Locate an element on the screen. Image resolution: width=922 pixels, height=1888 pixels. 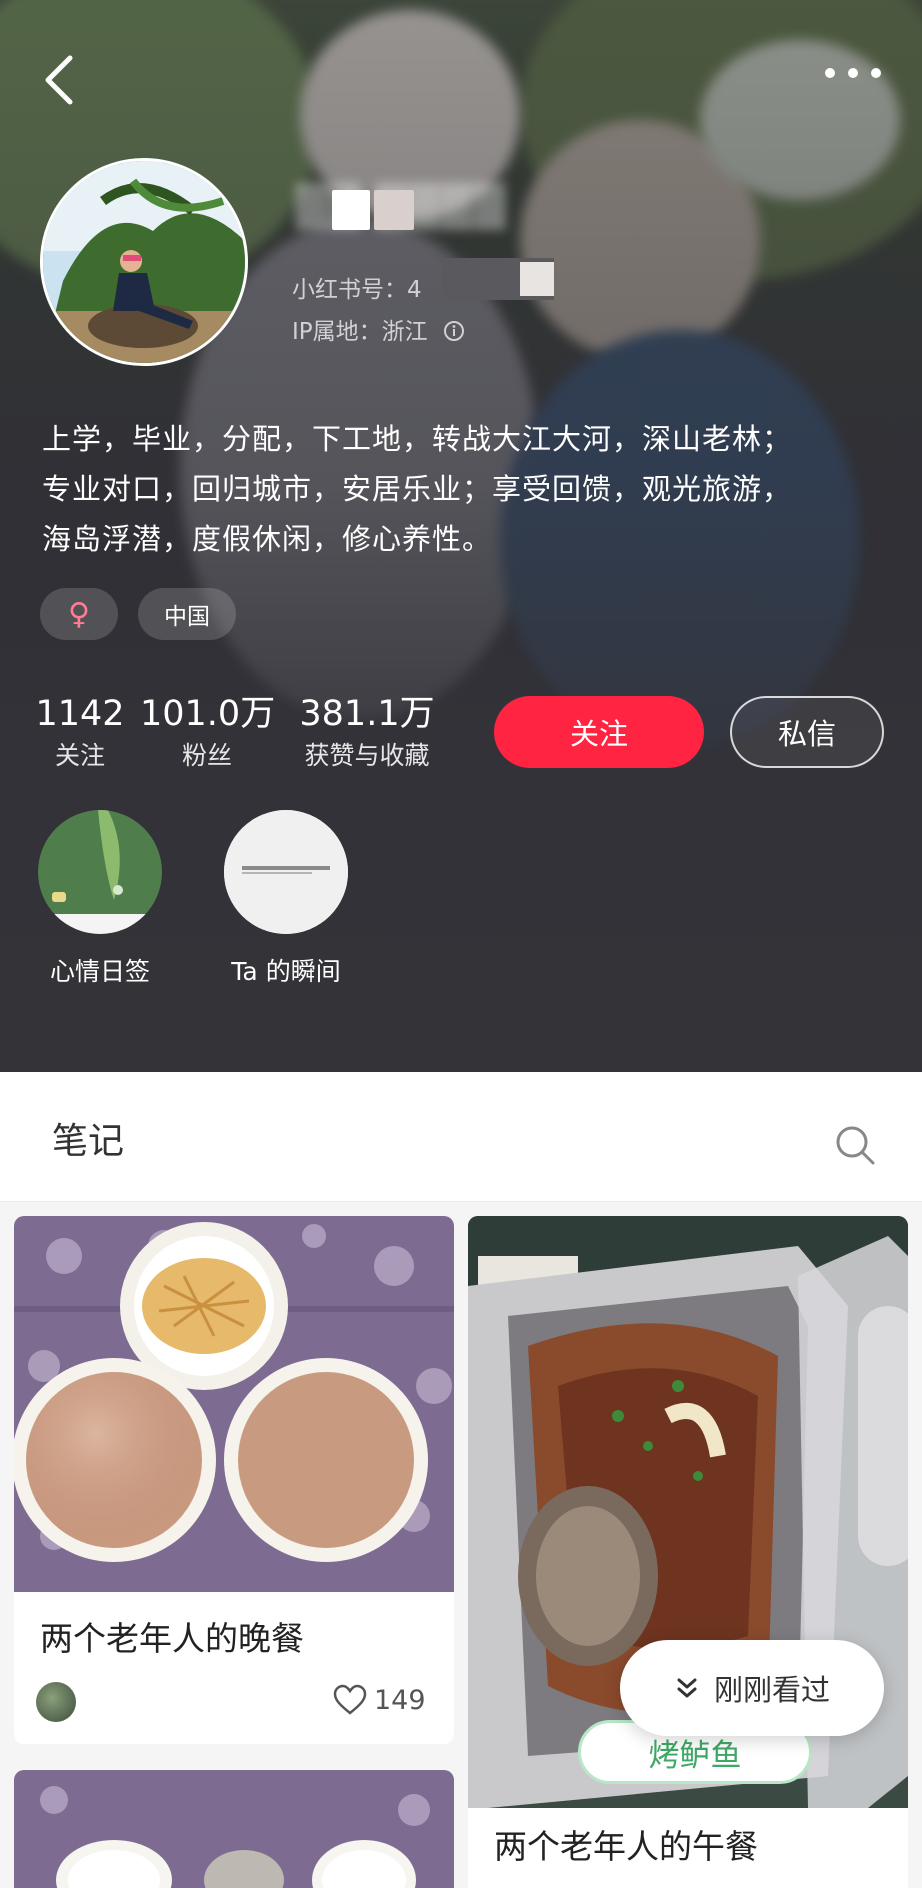
recently-viewed-label: 刚刚看过 is located at coordinates (771, 1690).